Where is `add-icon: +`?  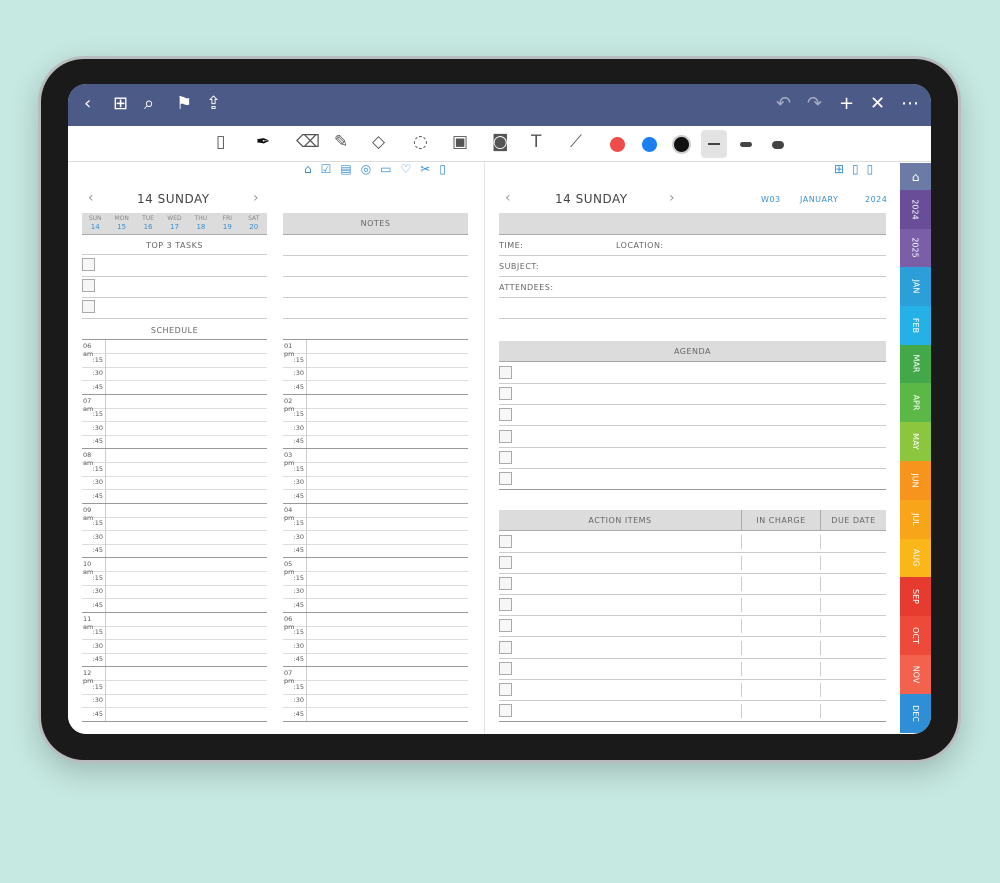
add-icon: + is located at coordinates (846, 103).